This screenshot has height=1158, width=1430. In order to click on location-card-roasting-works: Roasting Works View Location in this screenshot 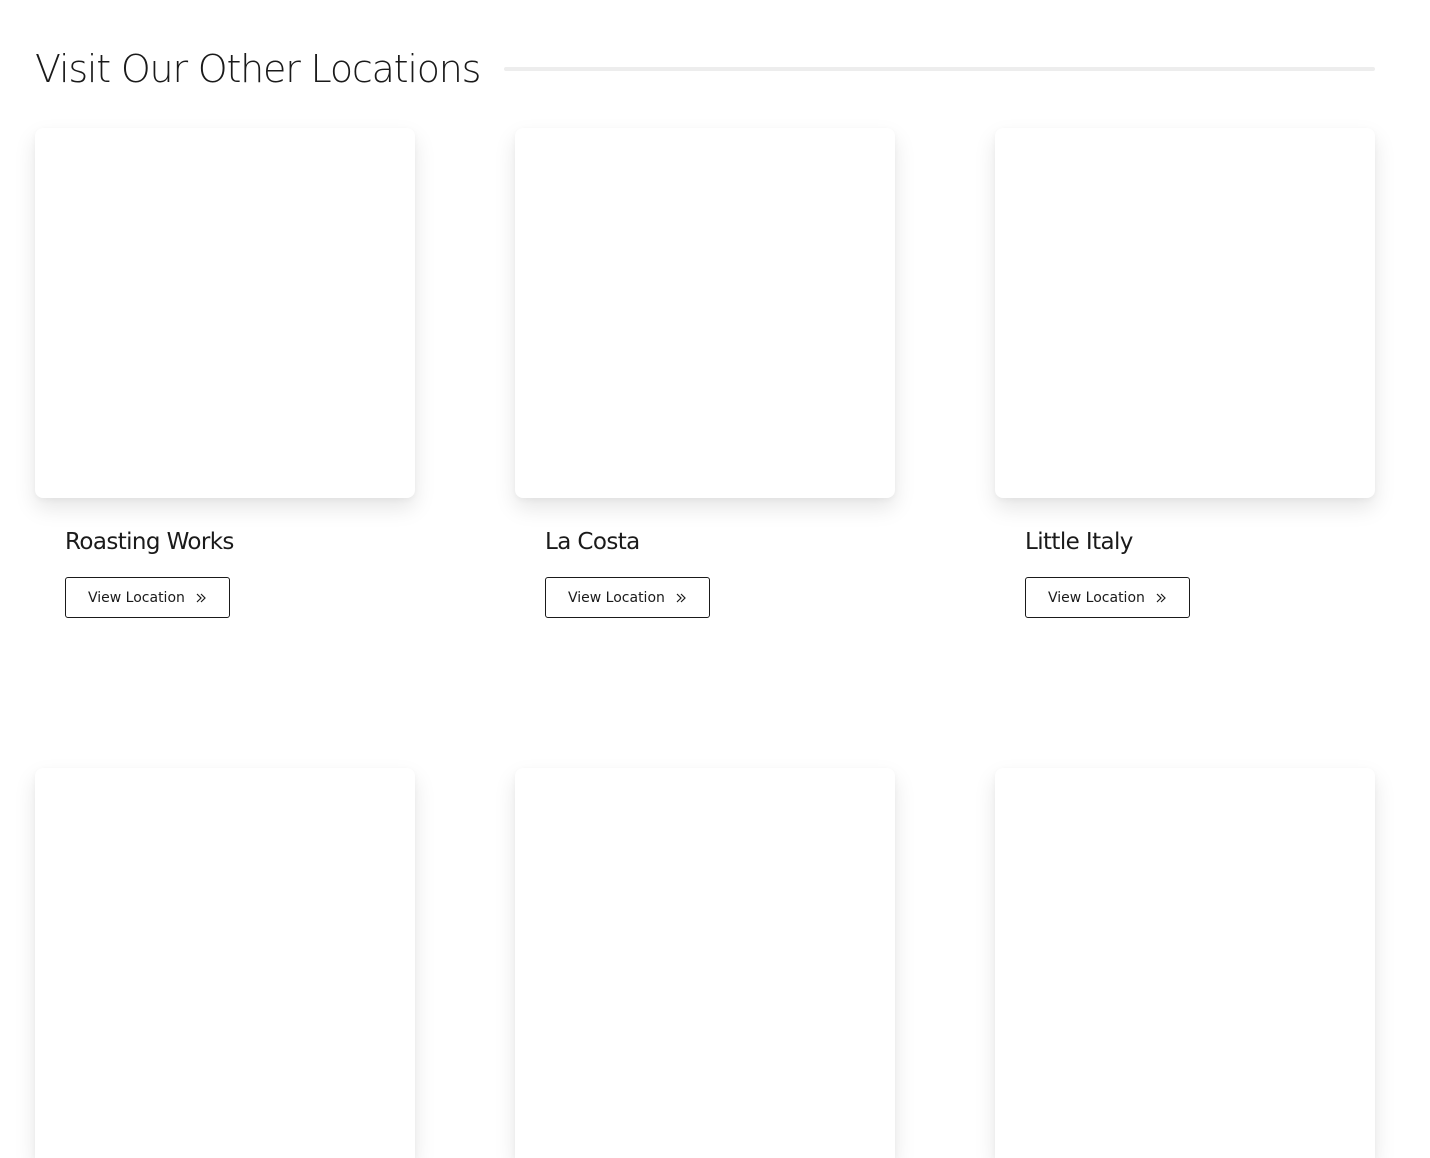, I will do `click(225, 373)`.